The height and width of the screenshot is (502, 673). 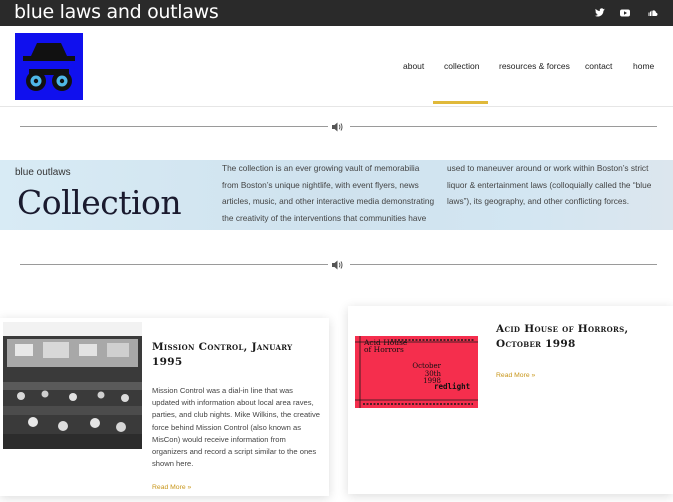 What do you see at coordinates (413, 66) in the screenshot?
I see `nav-about: about` at bounding box center [413, 66].